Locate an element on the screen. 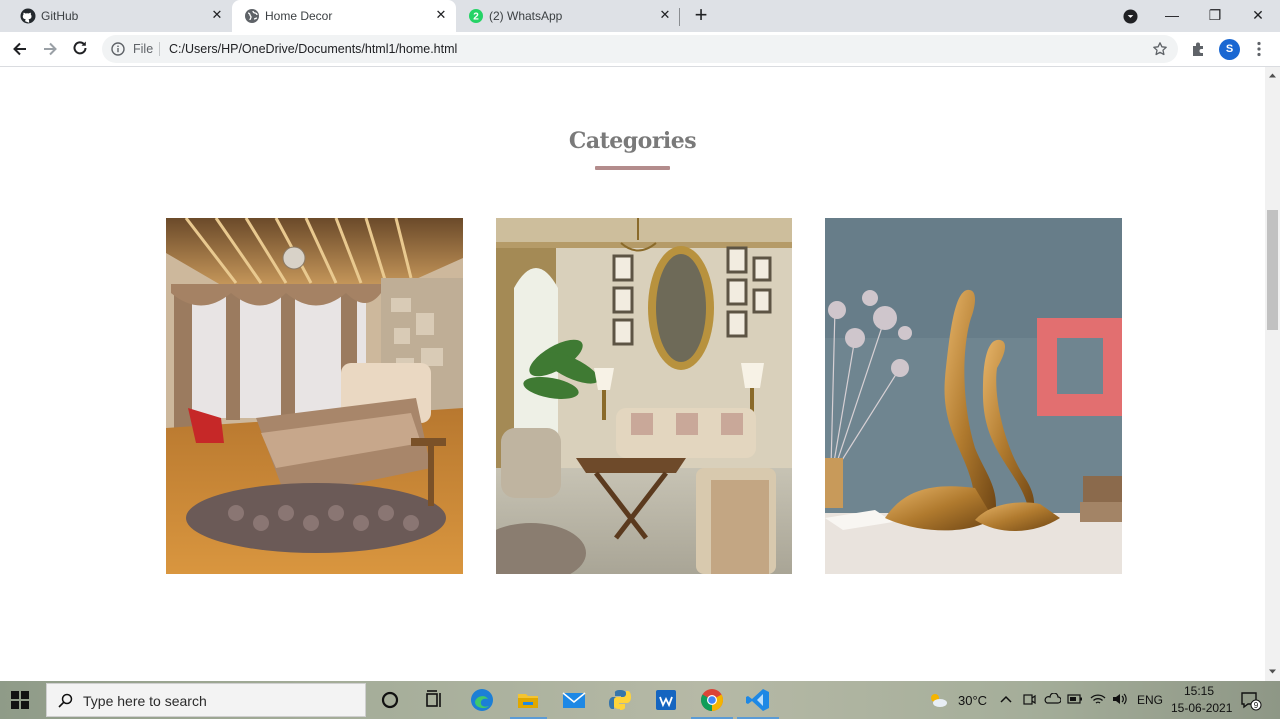 Image resolution: width=1280 pixels, height=719 pixels. category-card-living-room is located at coordinates (644, 396).